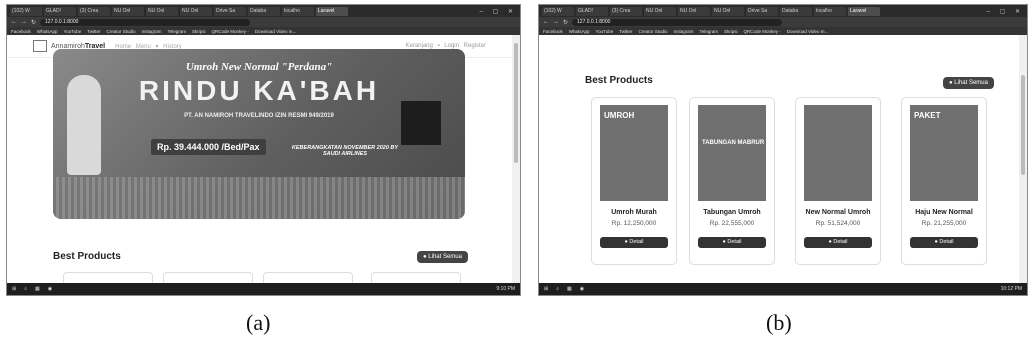 This screenshot has width=1034, height=351. Describe the element at coordinates (634, 153) in the screenshot. I see `product-image: UMROH` at that location.